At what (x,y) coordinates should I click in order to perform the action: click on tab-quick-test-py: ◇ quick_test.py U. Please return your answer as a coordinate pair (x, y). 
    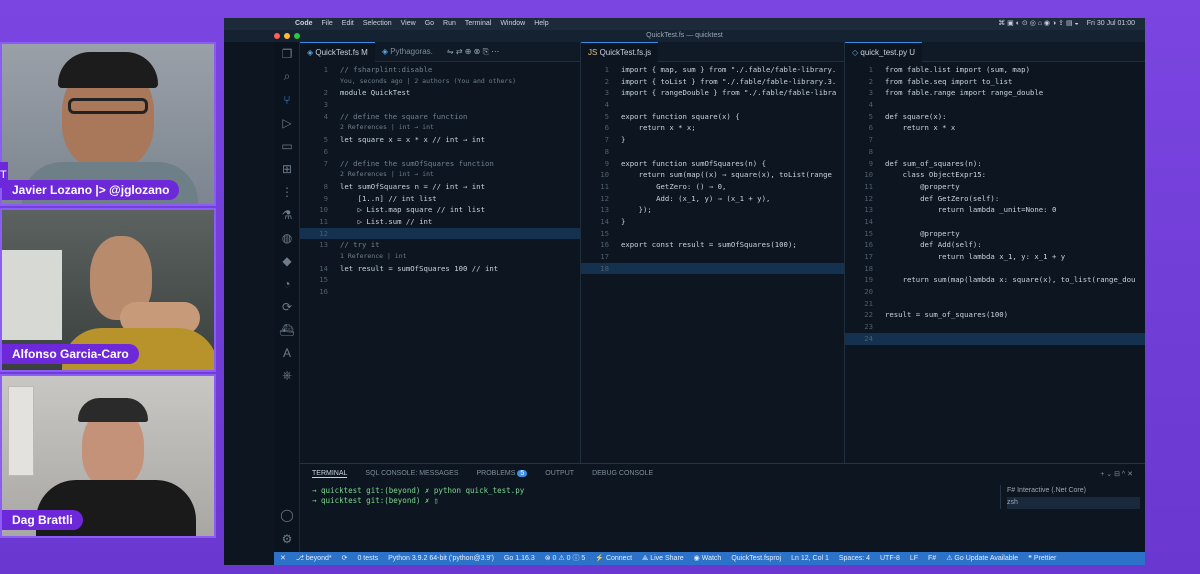
    Looking at the image, I should click on (884, 52).